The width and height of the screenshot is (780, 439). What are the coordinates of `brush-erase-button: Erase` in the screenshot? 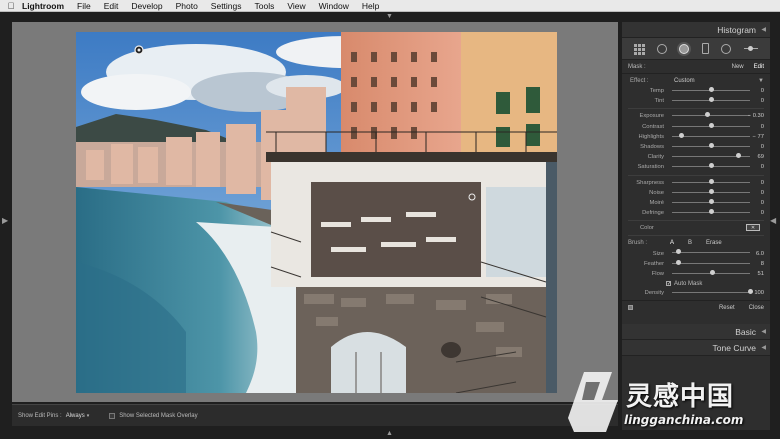 It's located at (714, 243).